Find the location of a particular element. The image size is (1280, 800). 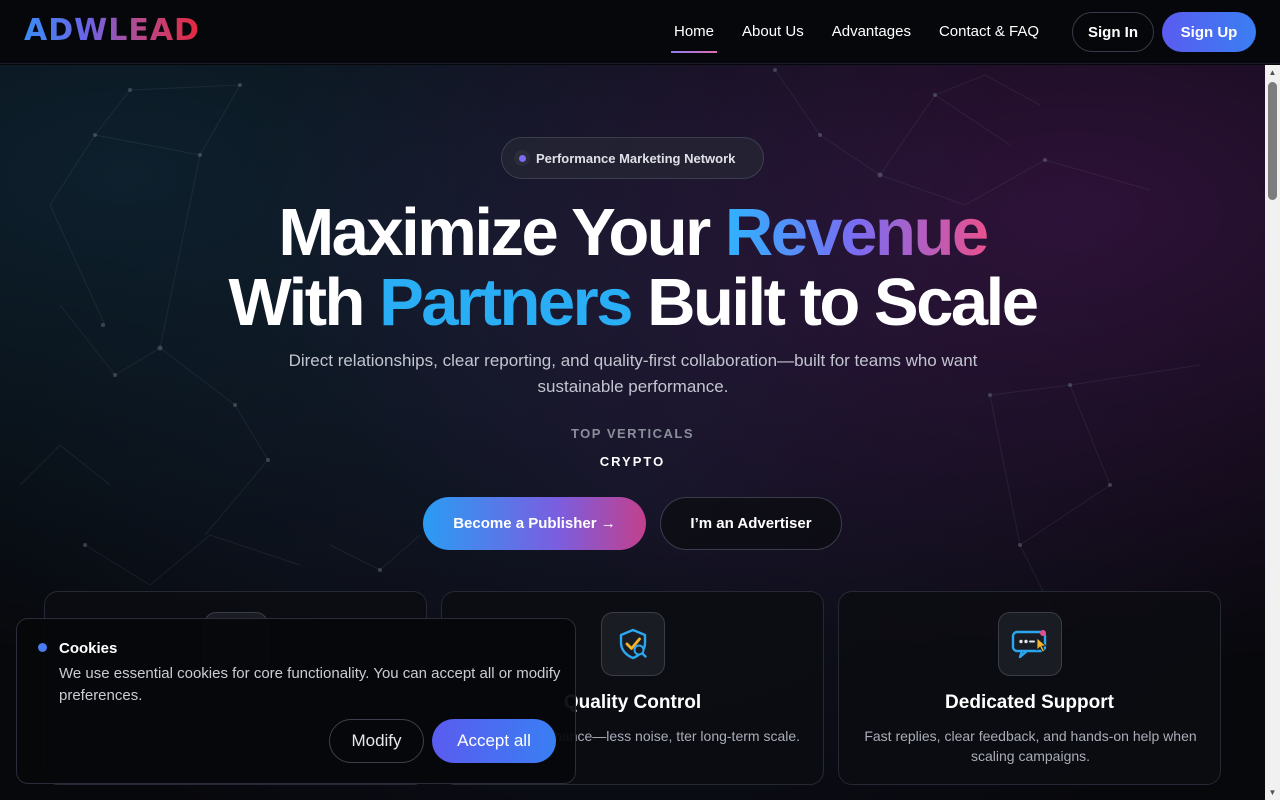

adwlead-logo: ADWLEAD is located at coordinates (112, 31).